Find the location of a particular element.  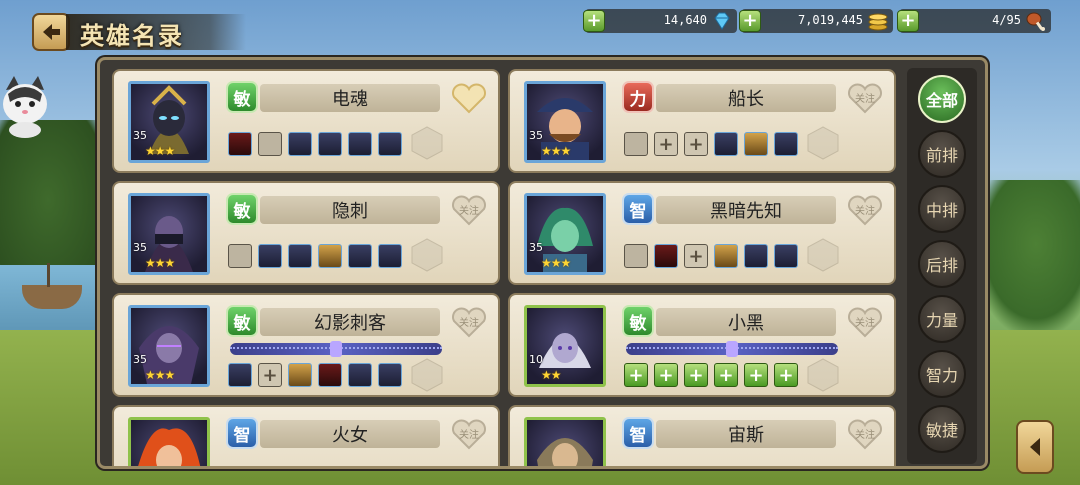

equipment-slots: + + is located at coordinates (711, 144).